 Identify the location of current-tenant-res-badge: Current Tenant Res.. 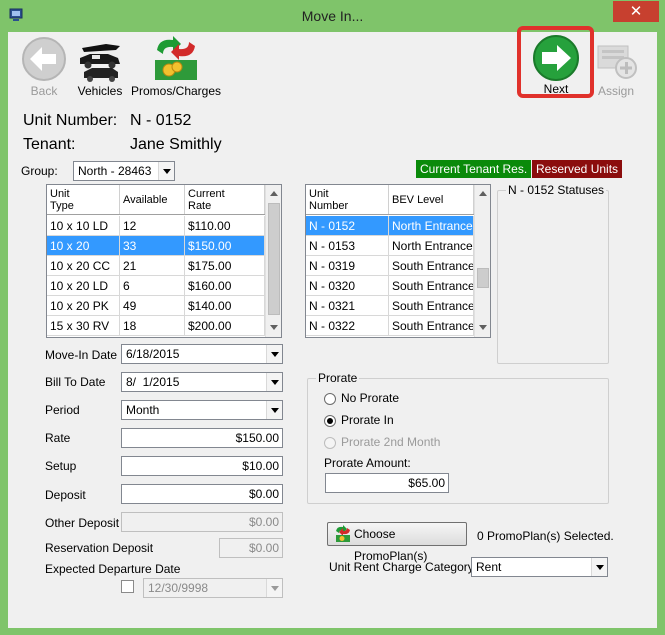
(474, 169).